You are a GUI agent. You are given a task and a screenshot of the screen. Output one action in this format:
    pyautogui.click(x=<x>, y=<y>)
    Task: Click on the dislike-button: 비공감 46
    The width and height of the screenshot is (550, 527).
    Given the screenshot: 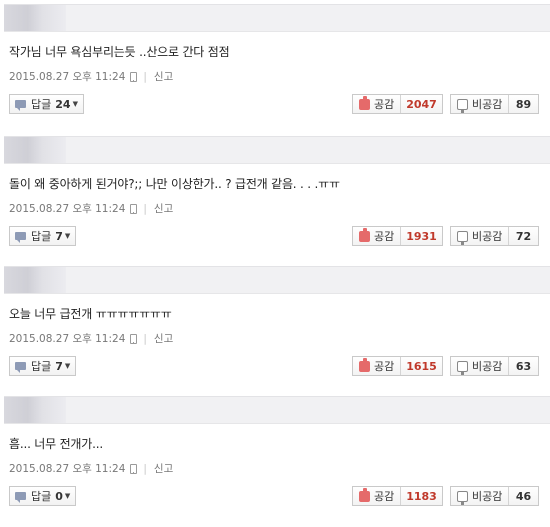 What is the action you would take?
    pyautogui.click(x=494, y=496)
    